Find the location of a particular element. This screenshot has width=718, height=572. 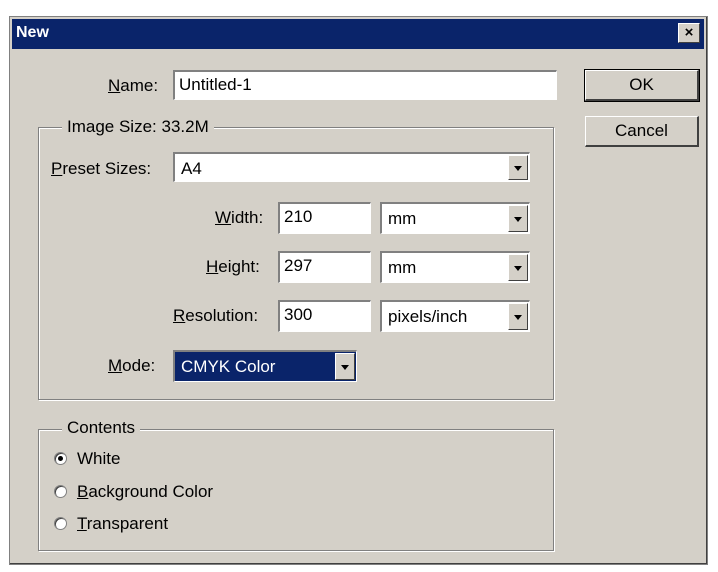

resolution-unit-value: pixels/inch is located at coordinates (428, 316).